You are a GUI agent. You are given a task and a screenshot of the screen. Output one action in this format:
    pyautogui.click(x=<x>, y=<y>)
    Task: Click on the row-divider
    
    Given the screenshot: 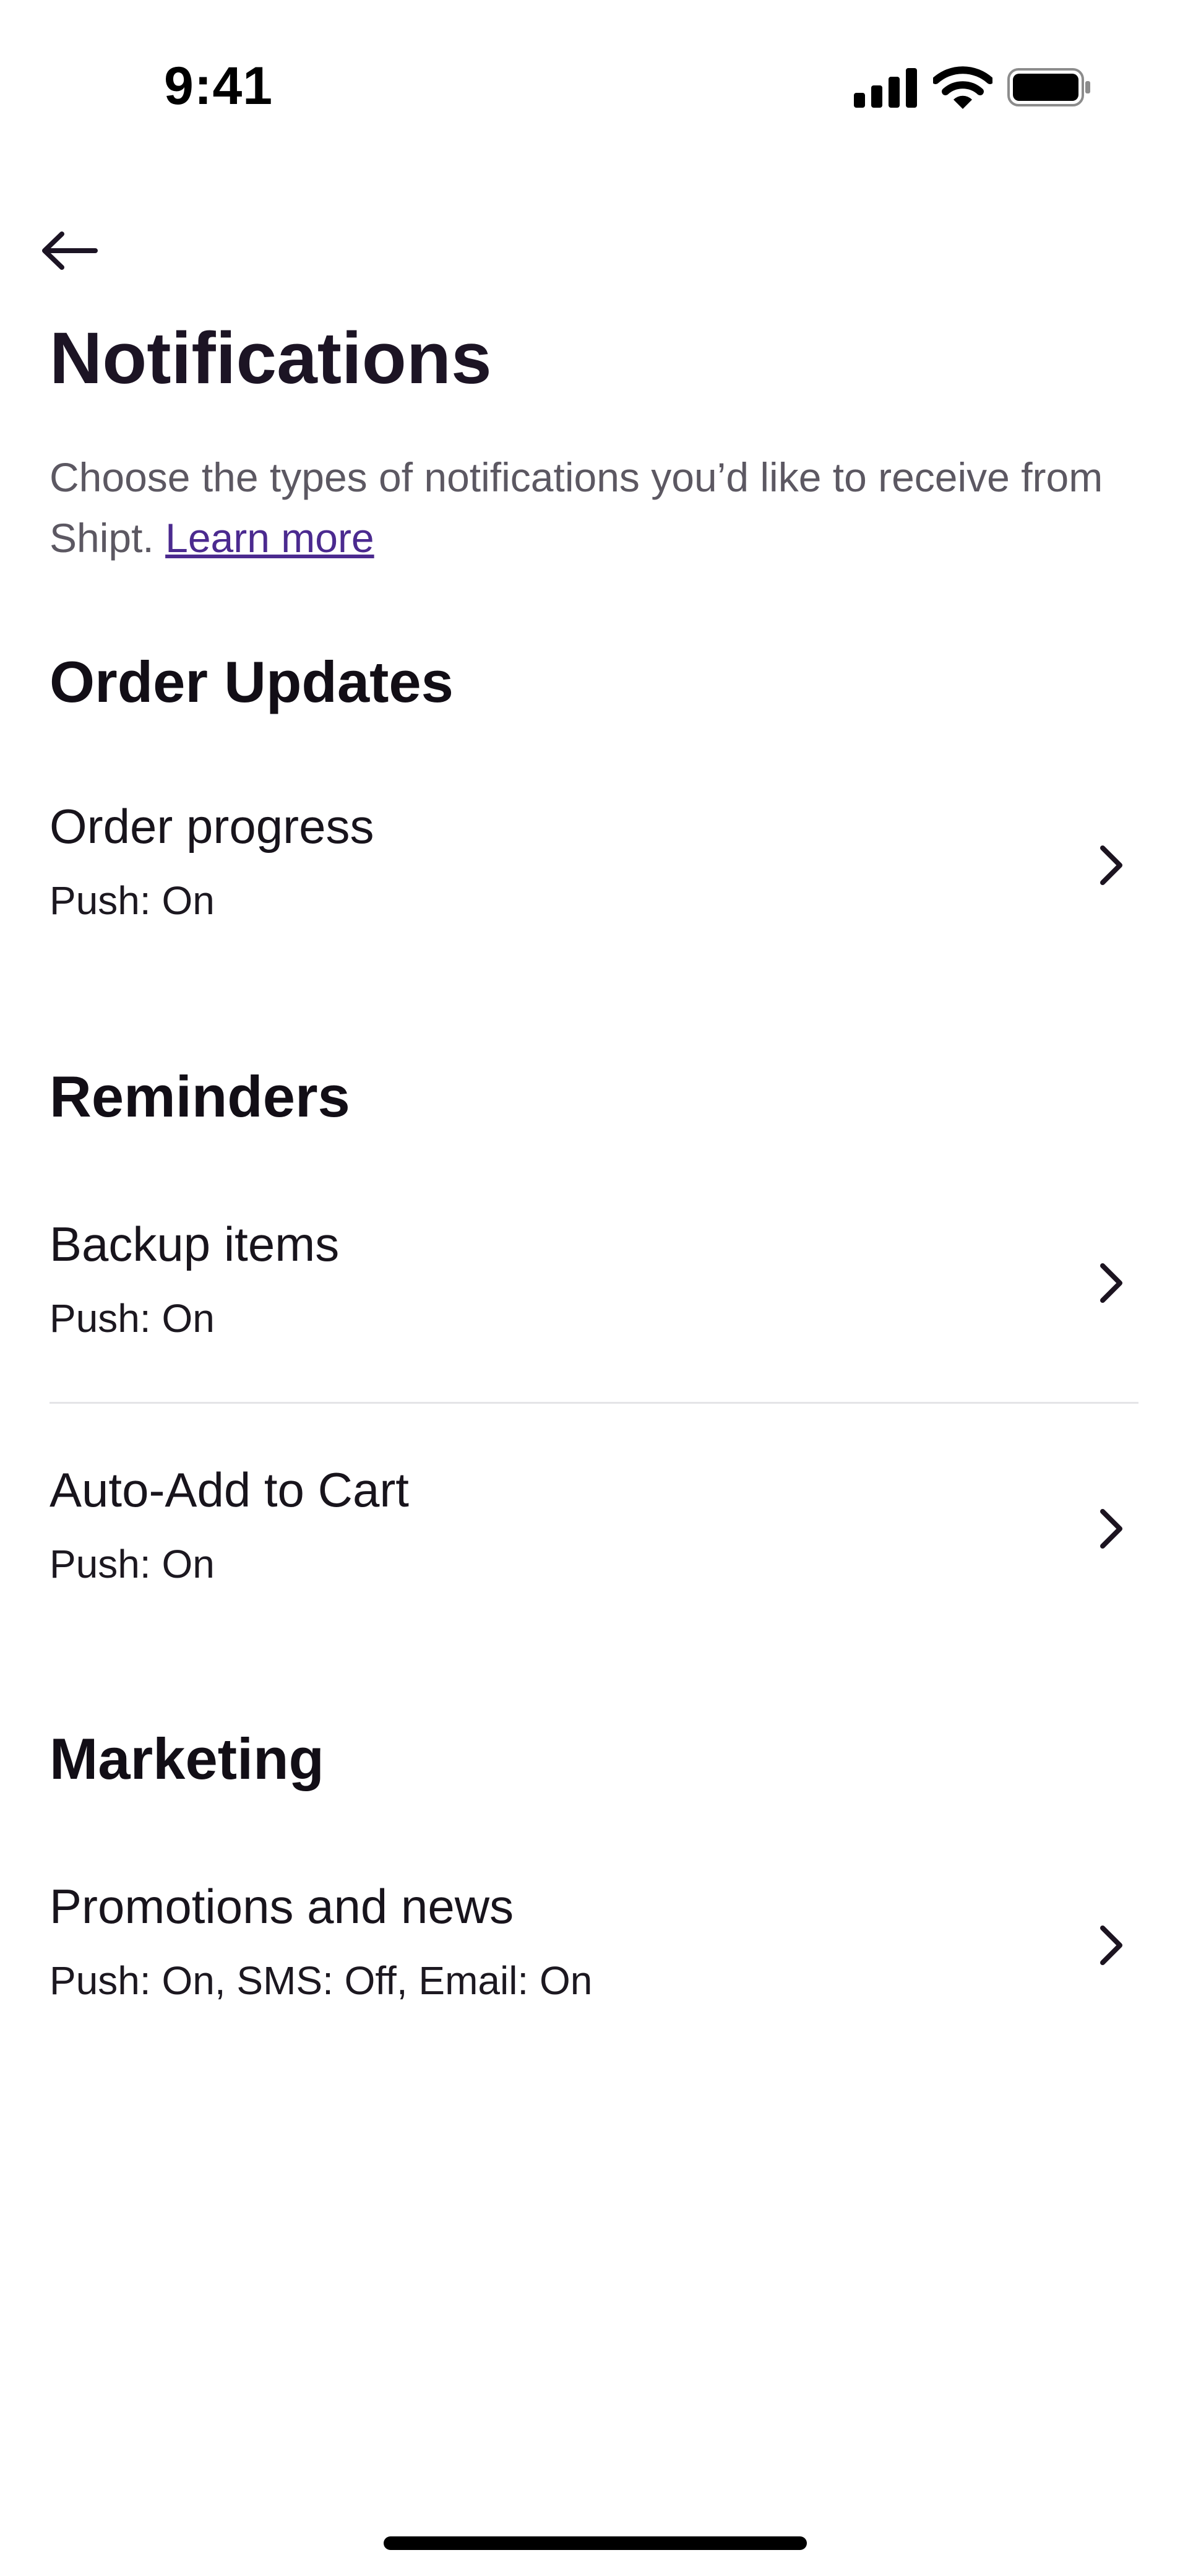 What is the action you would take?
    pyautogui.click(x=594, y=1403)
    